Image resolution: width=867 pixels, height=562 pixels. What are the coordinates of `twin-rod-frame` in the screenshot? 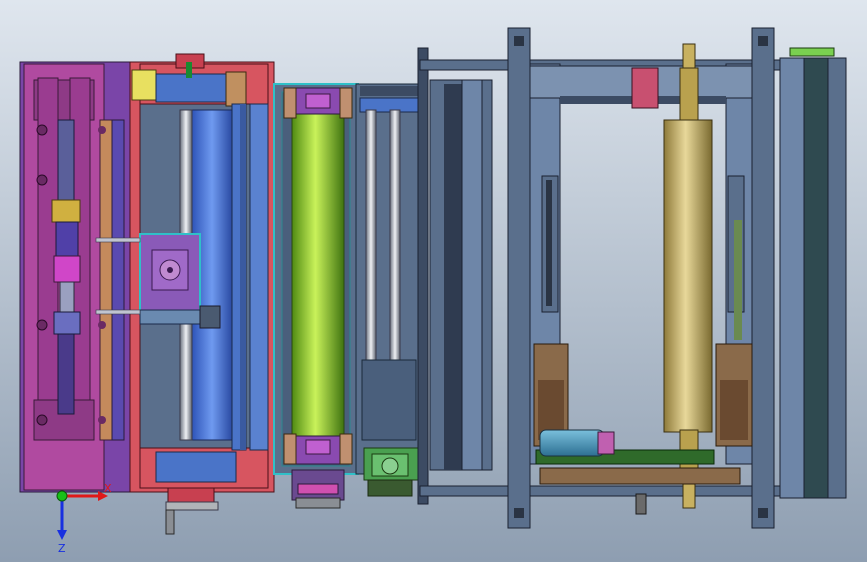 It's located at (389, 290).